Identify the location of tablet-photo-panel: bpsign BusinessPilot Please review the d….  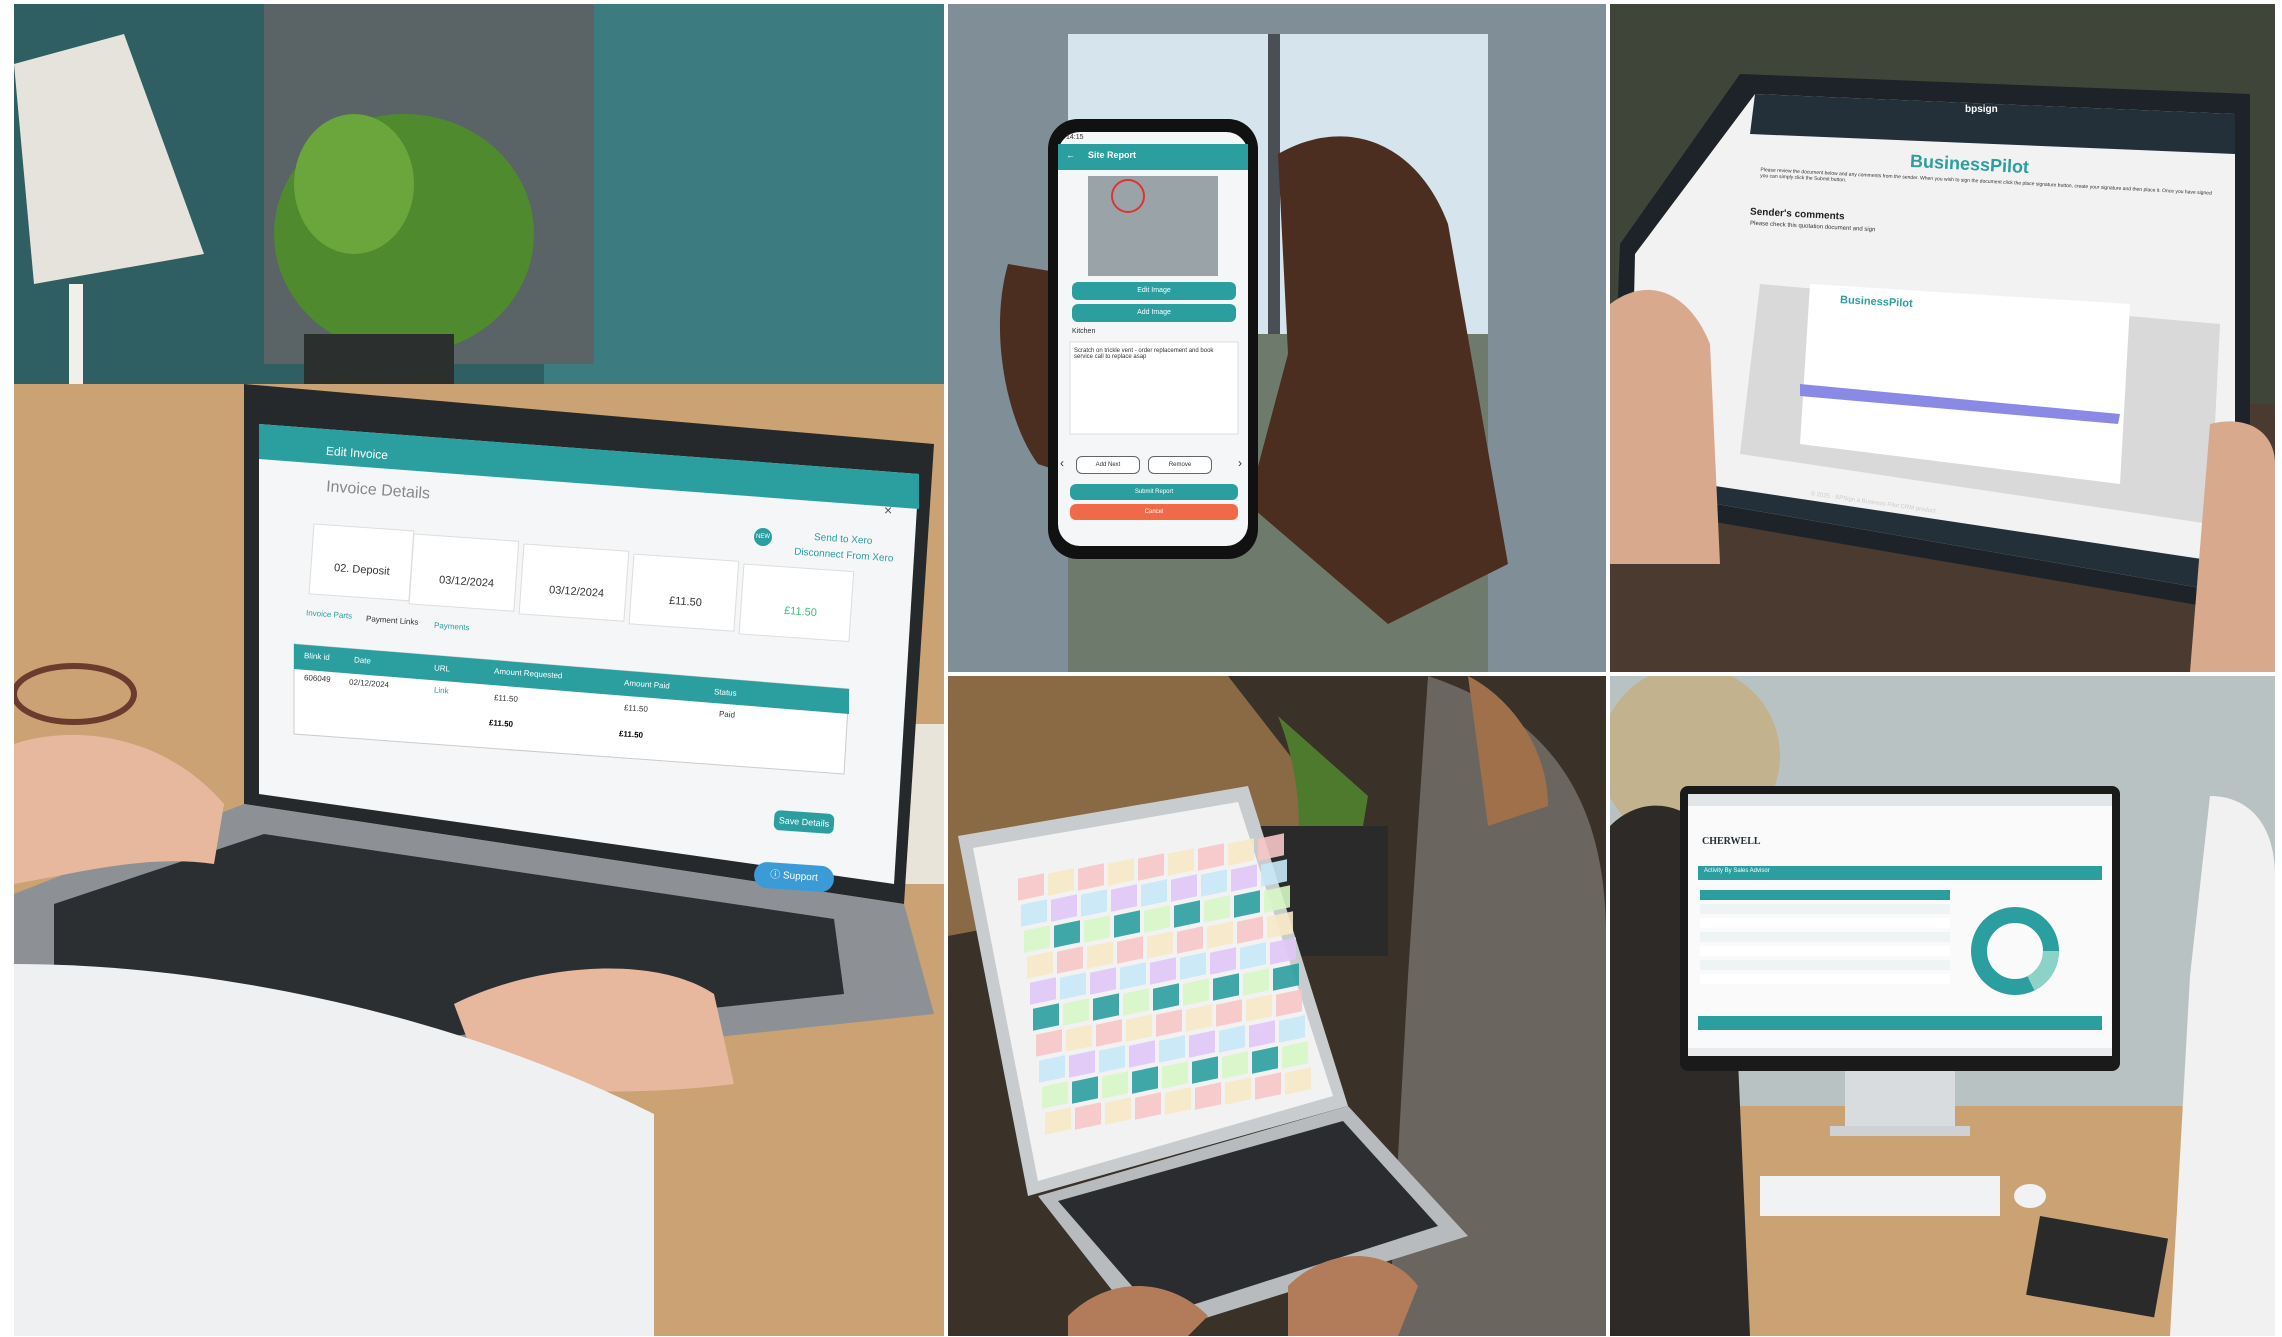
(1942, 338).